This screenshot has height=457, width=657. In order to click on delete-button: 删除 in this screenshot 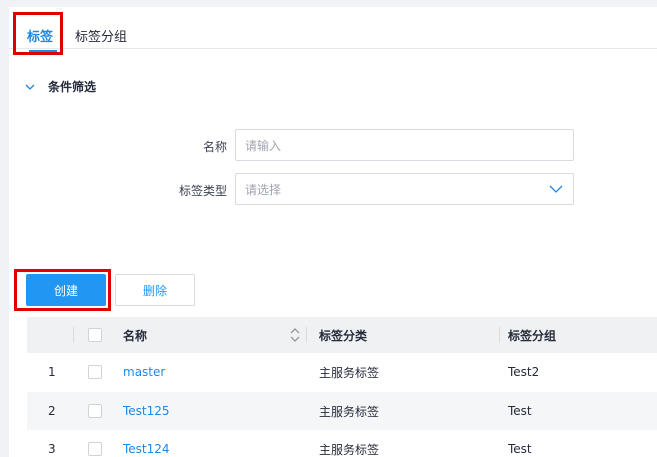, I will do `click(155, 290)`.